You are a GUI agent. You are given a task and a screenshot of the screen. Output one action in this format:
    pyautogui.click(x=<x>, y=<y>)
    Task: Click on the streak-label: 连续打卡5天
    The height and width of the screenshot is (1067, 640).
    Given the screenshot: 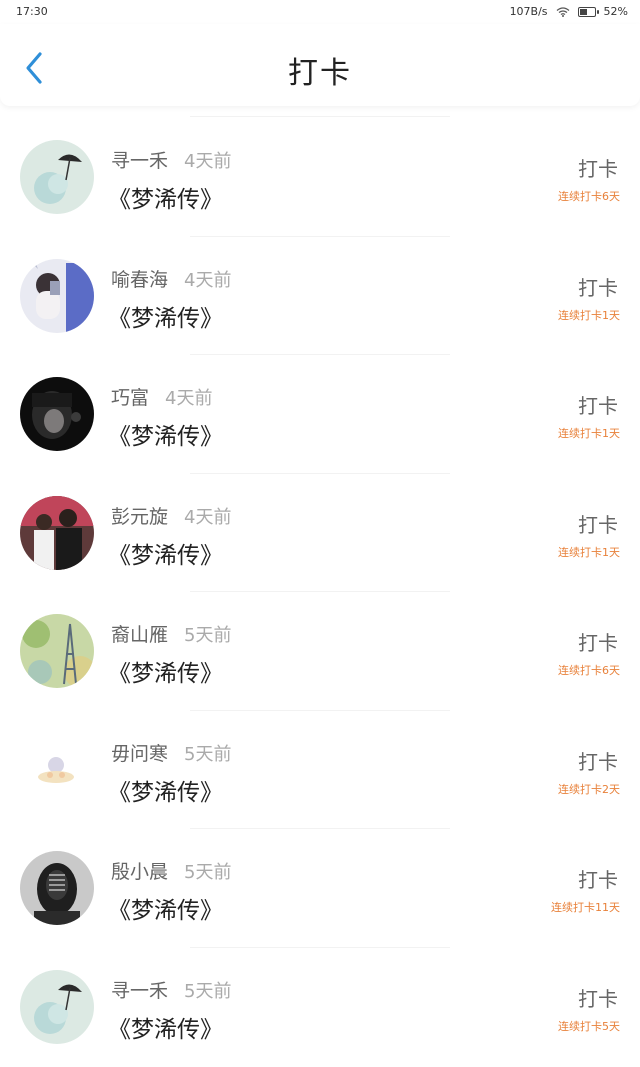 What is the action you would take?
    pyautogui.click(x=589, y=1026)
    